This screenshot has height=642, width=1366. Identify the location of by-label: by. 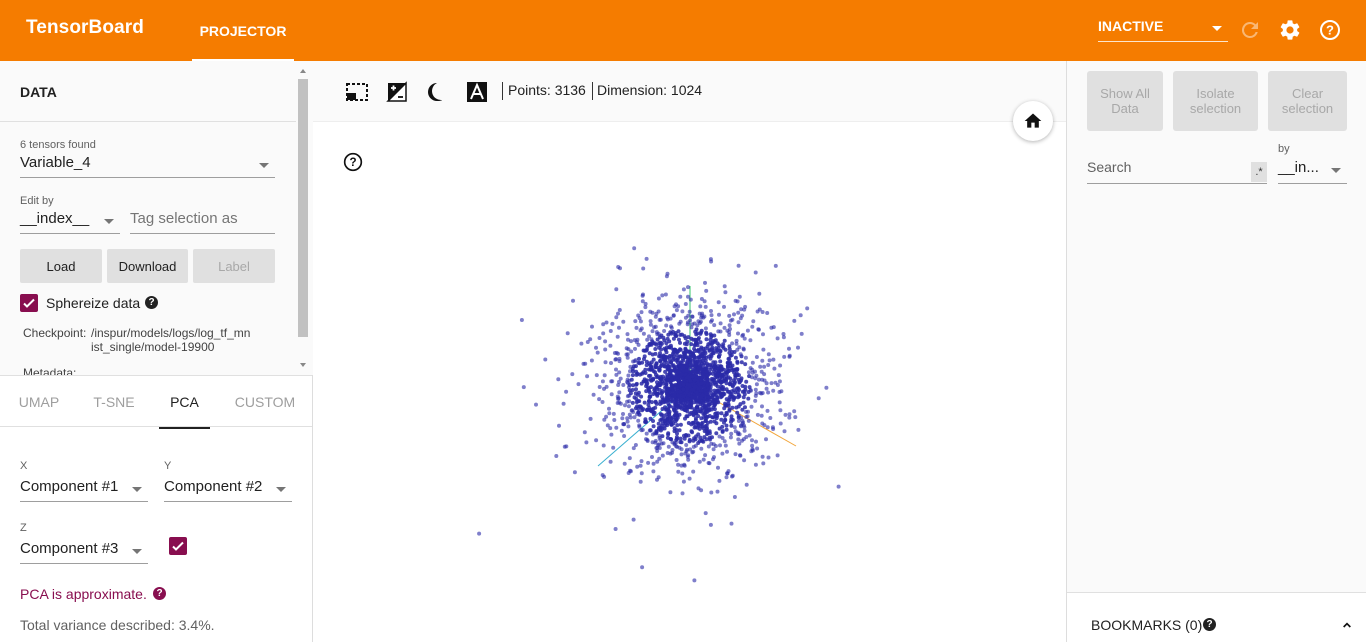
(1284, 149).